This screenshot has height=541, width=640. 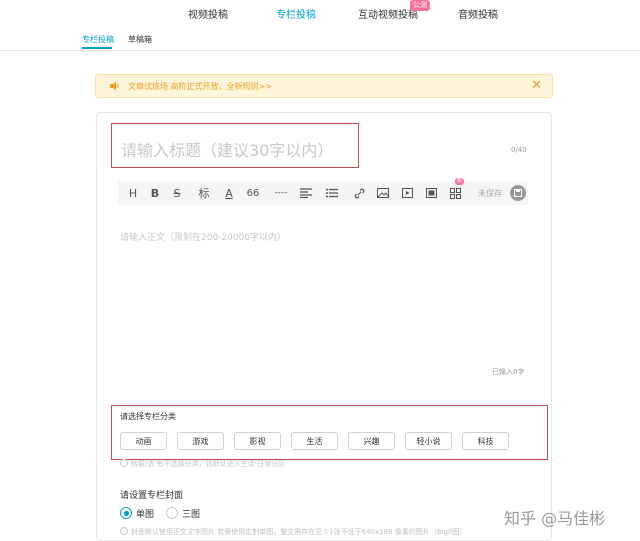 What do you see at coordinates (229, 193) in the screenshot?
I see `font-color-button: A` at bounding box center [229, 193].